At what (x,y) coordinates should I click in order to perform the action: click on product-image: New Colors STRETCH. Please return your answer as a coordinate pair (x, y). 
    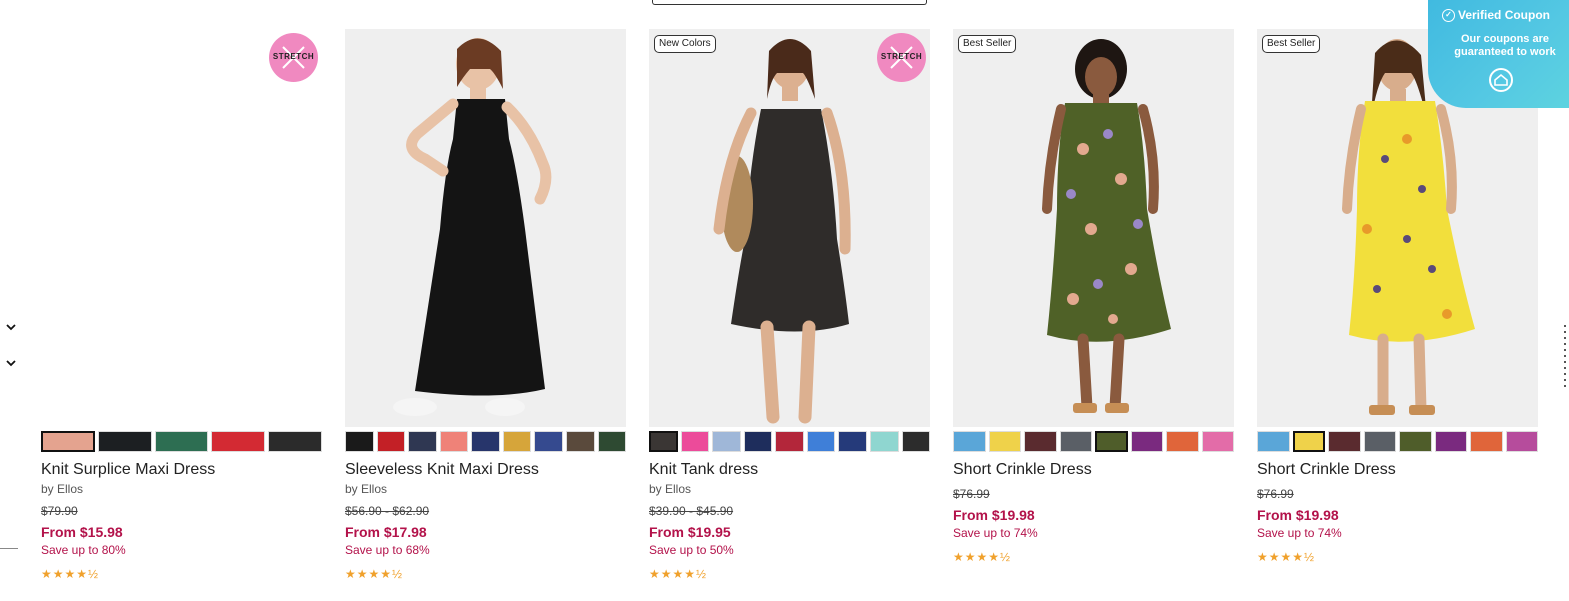
    Looking at the image, I should click on (789, 228).